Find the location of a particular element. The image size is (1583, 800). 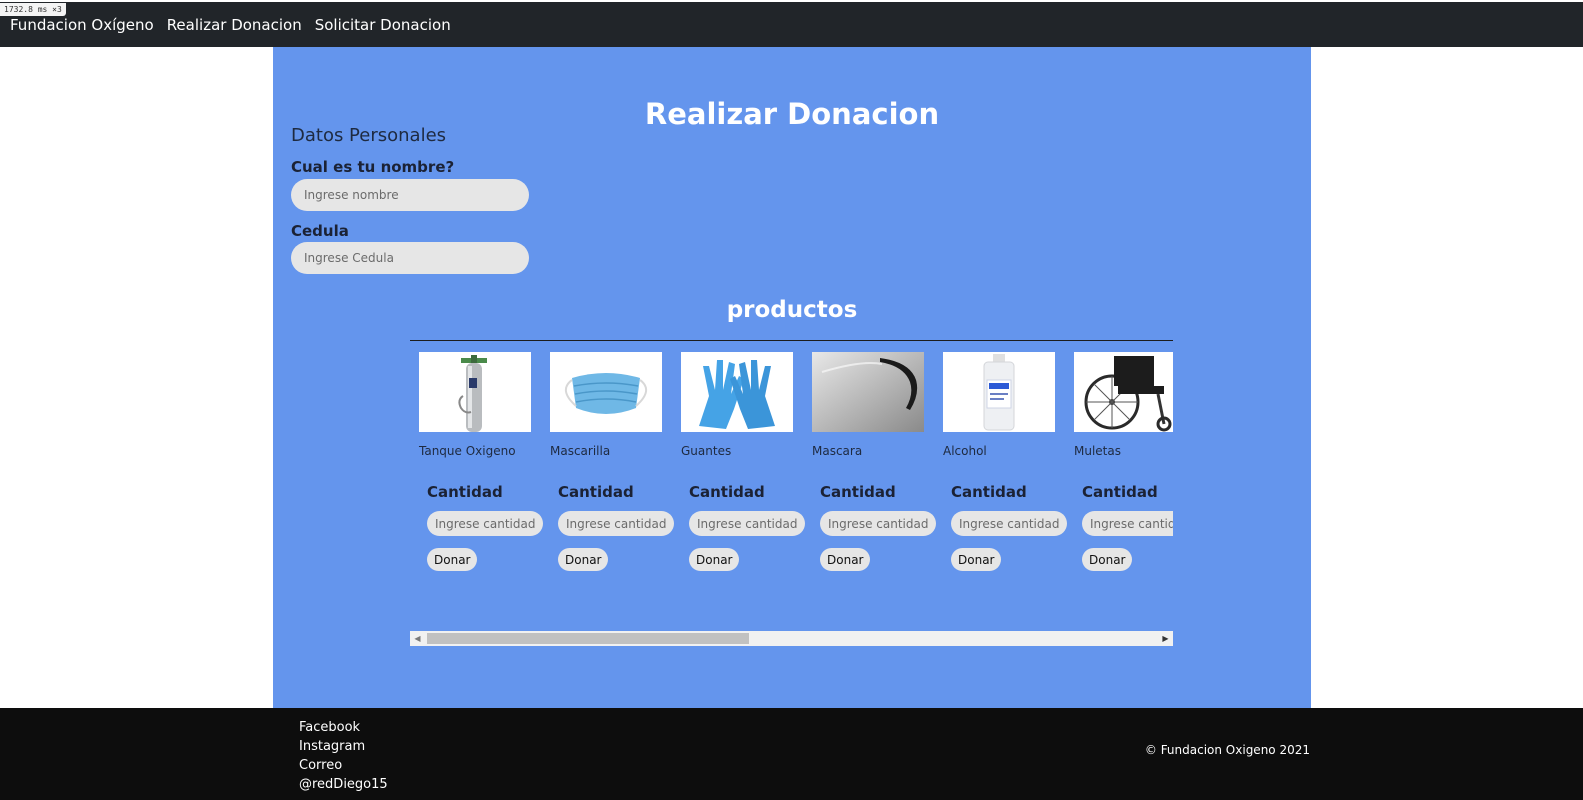

cedula-input is located at coordinates (410, 258).